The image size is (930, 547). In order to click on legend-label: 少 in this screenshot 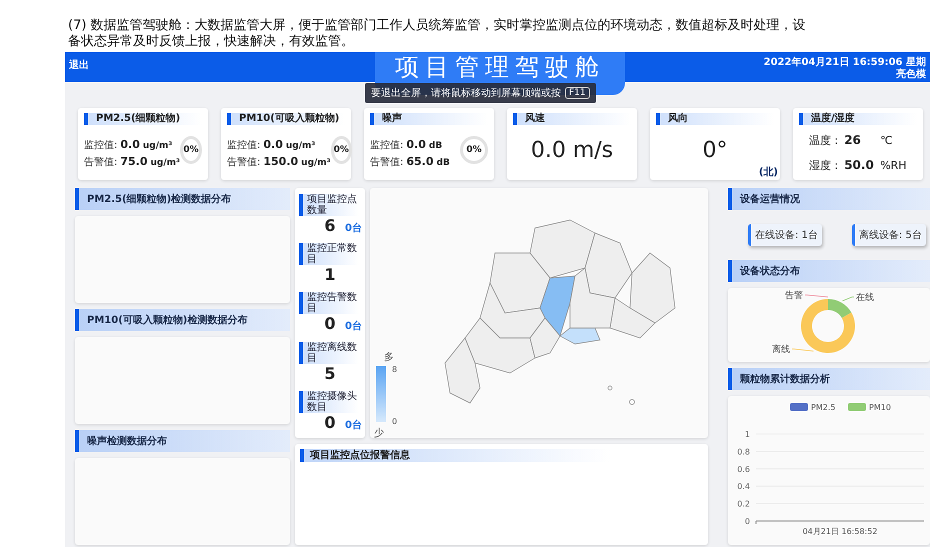, I will do `click(379, 433)`.